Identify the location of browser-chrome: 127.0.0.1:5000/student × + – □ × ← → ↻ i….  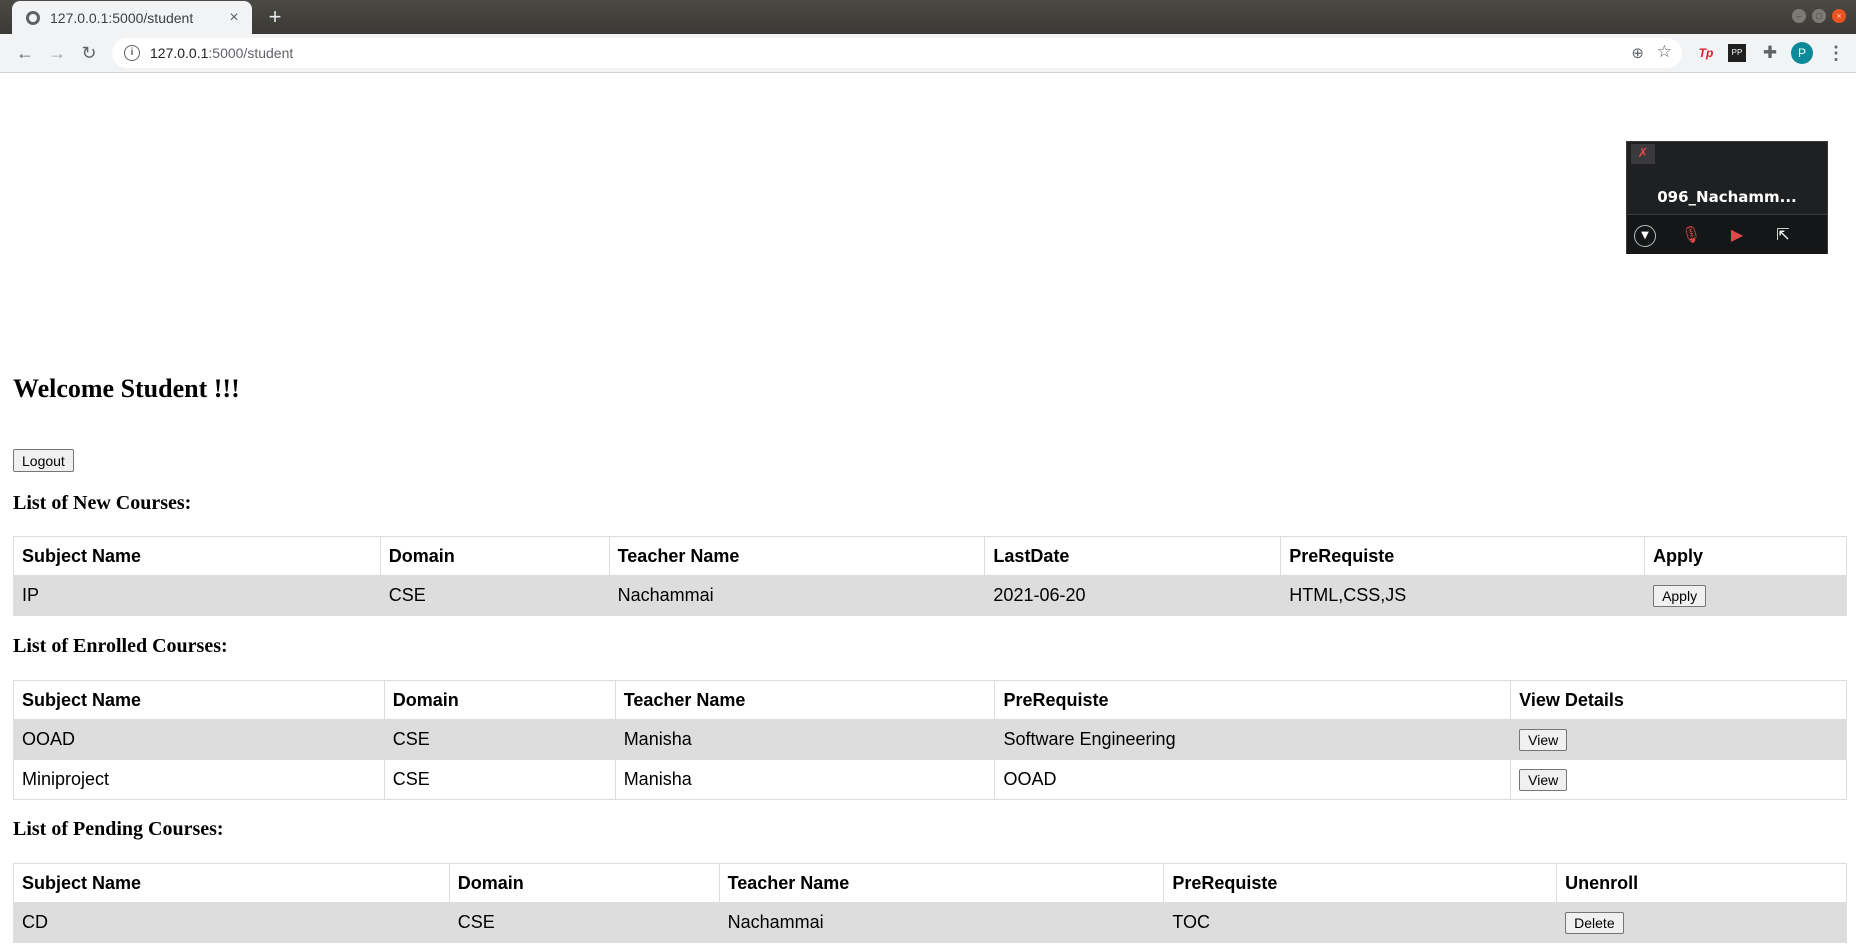
(928, 36).